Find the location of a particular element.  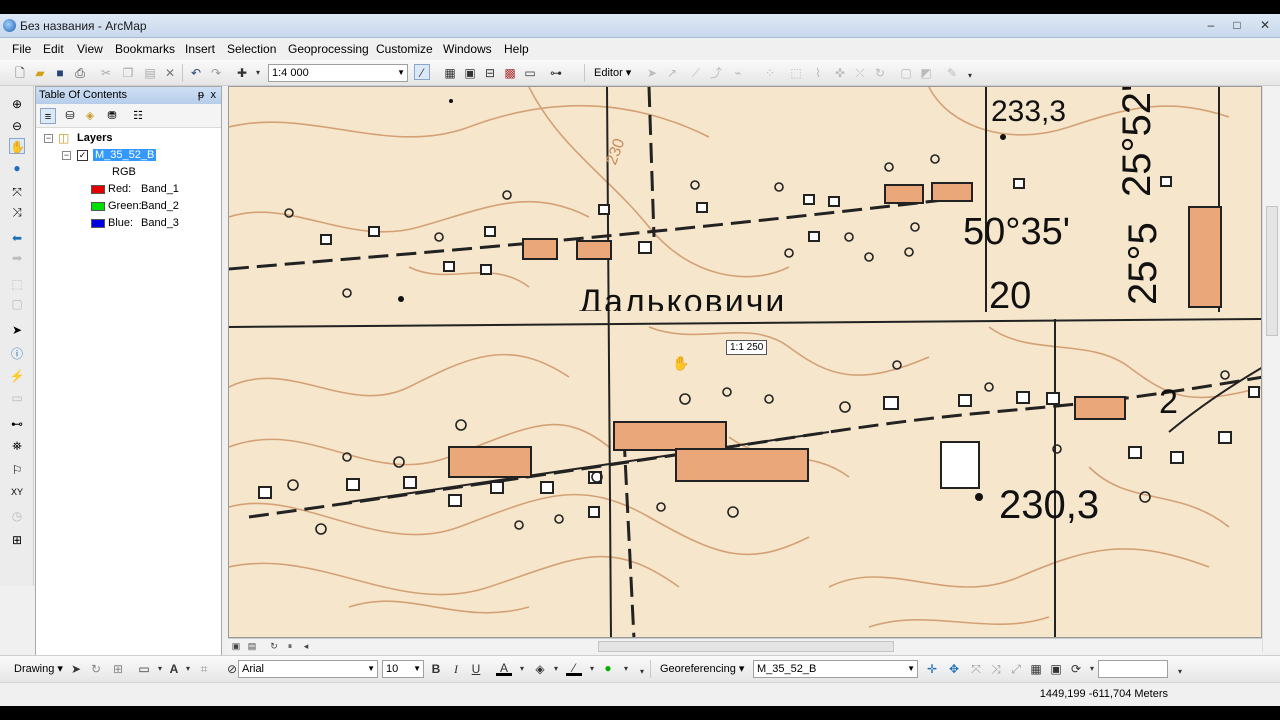

font-family-select: Arial ▼ is located at coordinates (308, 669).